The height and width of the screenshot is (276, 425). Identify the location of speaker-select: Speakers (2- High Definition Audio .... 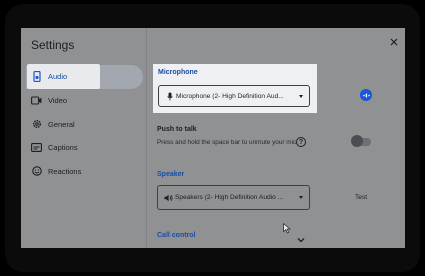
(233, 197).